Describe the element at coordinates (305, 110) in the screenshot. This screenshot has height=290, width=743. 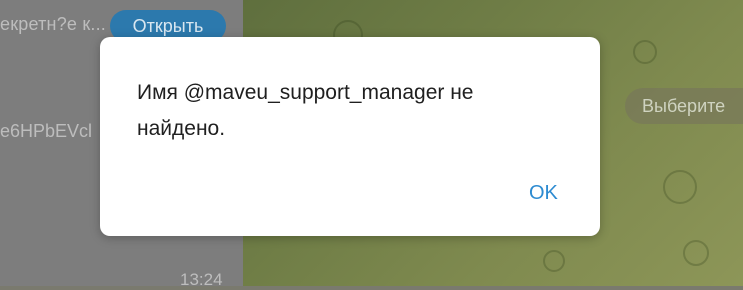
I see `dialog-message: Имя @maveu_support_manager не найдено.` at that location.